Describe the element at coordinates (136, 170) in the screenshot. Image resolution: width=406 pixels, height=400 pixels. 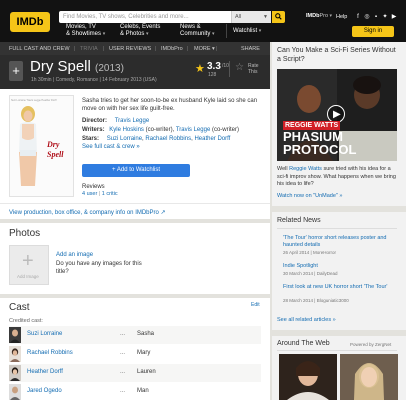
I see `add-to-watchlist-button: + Add to Watchlist` at that location.